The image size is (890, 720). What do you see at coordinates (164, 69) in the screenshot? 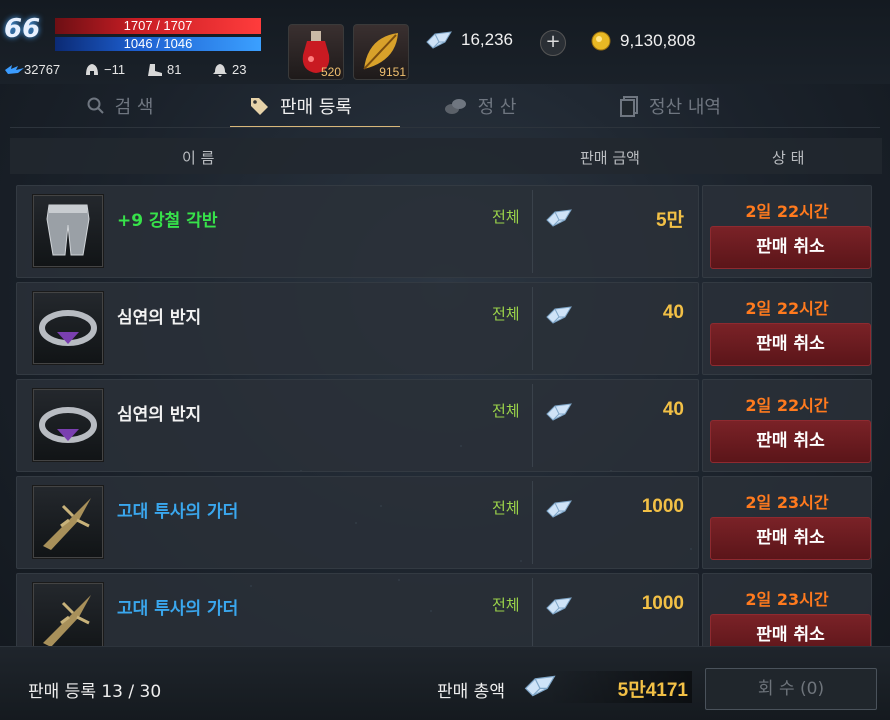
I see `stat-speed: 81` at bounding box center [164, 69].